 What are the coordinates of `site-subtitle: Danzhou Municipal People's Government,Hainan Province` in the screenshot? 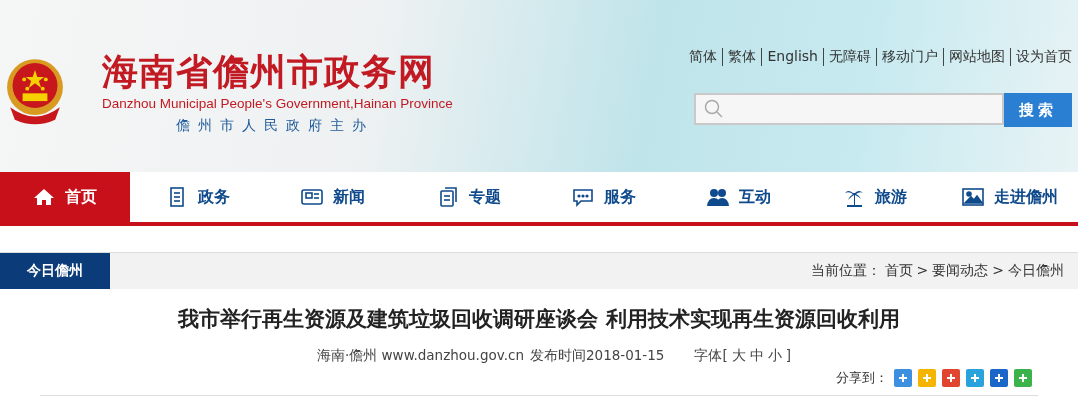 It's located at (277, 103).